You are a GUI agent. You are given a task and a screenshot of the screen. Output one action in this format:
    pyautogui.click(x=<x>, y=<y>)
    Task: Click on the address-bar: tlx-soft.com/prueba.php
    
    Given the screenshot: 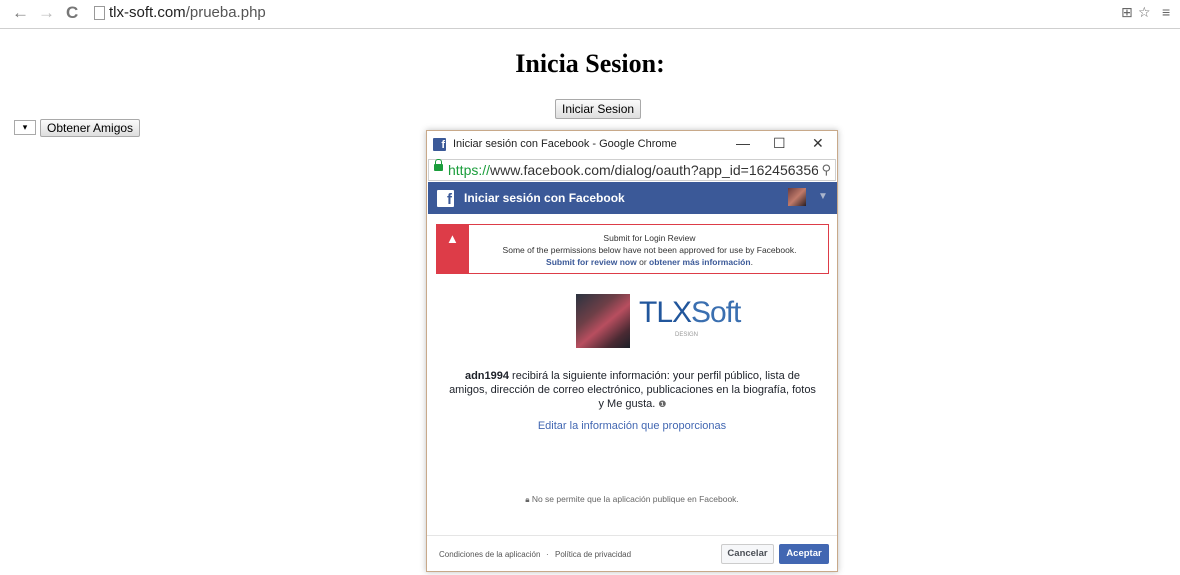 What is the action you would take?
    pyautogui.click(x=187, y=12)
    